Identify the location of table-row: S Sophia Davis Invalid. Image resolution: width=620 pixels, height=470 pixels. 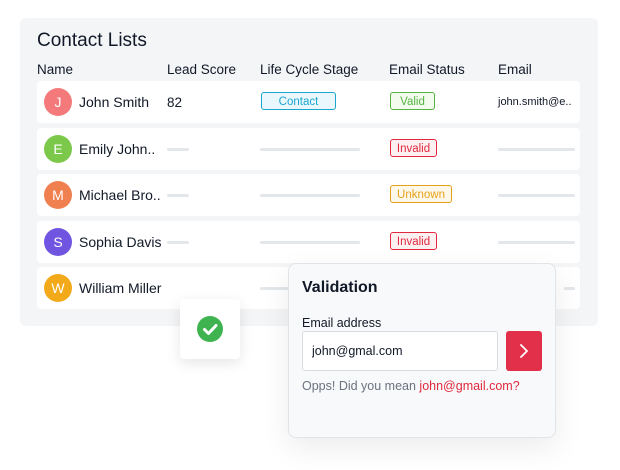
(308, 242).